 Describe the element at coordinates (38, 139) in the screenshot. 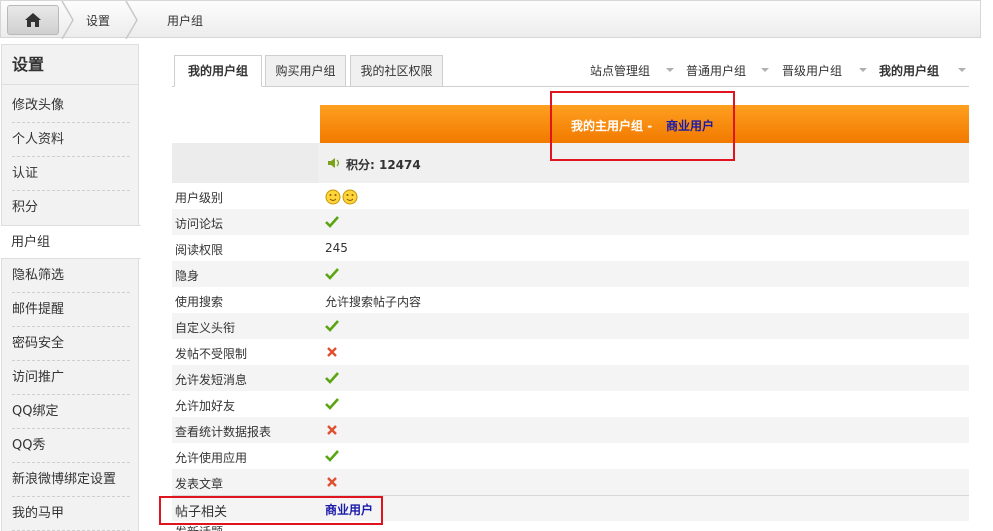

I see `sidebar-item-label: 个人资料` at that location.